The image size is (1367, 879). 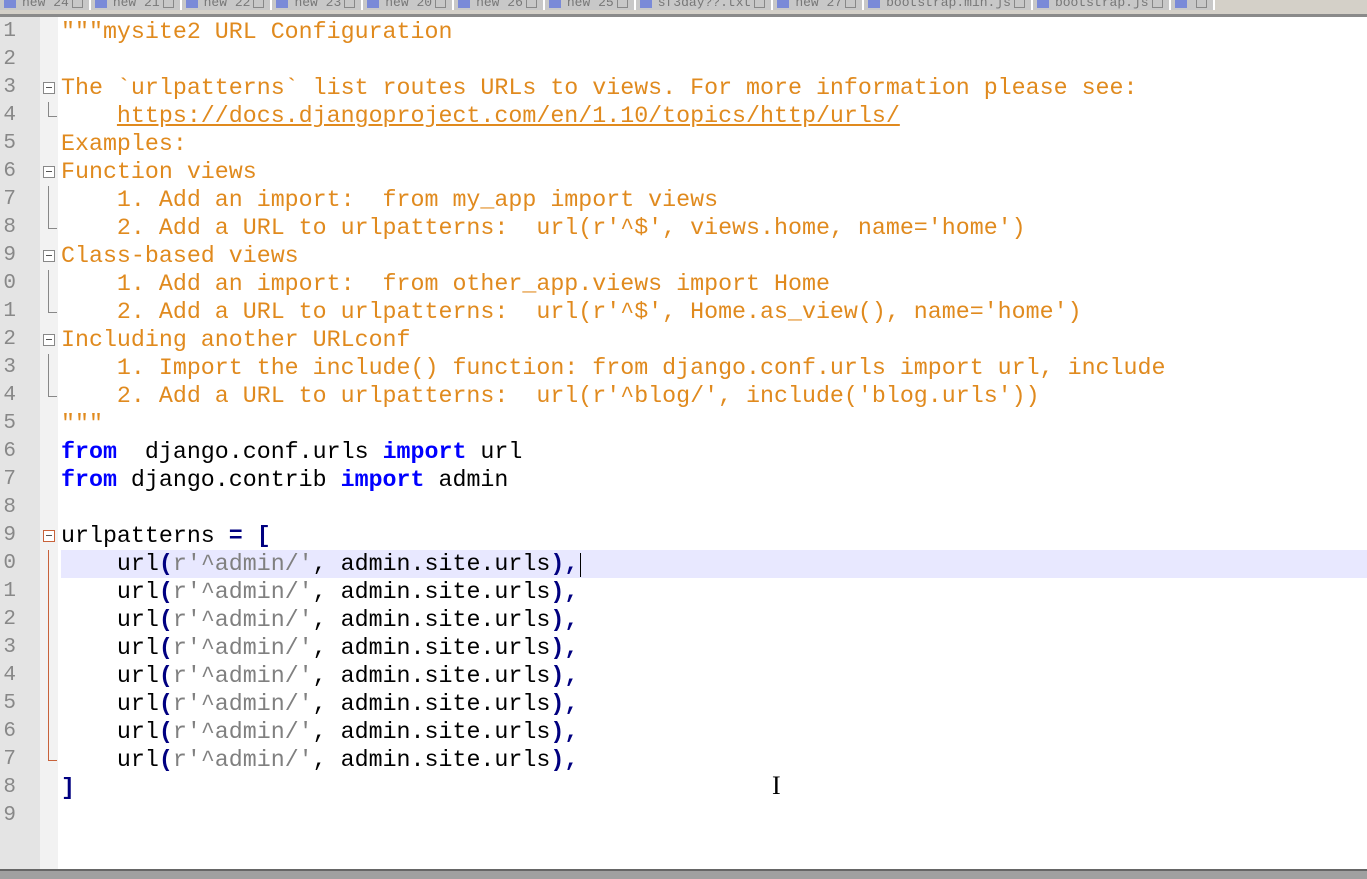 What do you see at coordinates (683, 704) in the screenshot?
I see `code-line: 5 url(r'^admin/', admin.site.urls),` at bounding box center [683, 704].